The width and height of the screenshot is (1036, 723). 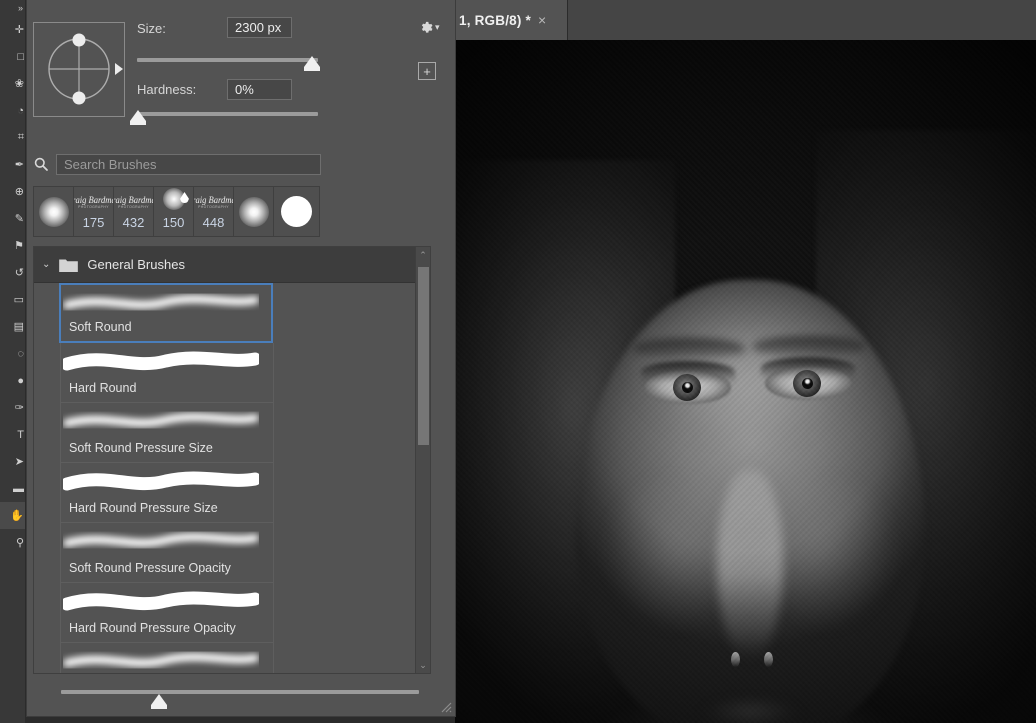 What do you see at coordinates (188, 164) in the screenshot?
I see `search-input` at bounding box center [188, 164].